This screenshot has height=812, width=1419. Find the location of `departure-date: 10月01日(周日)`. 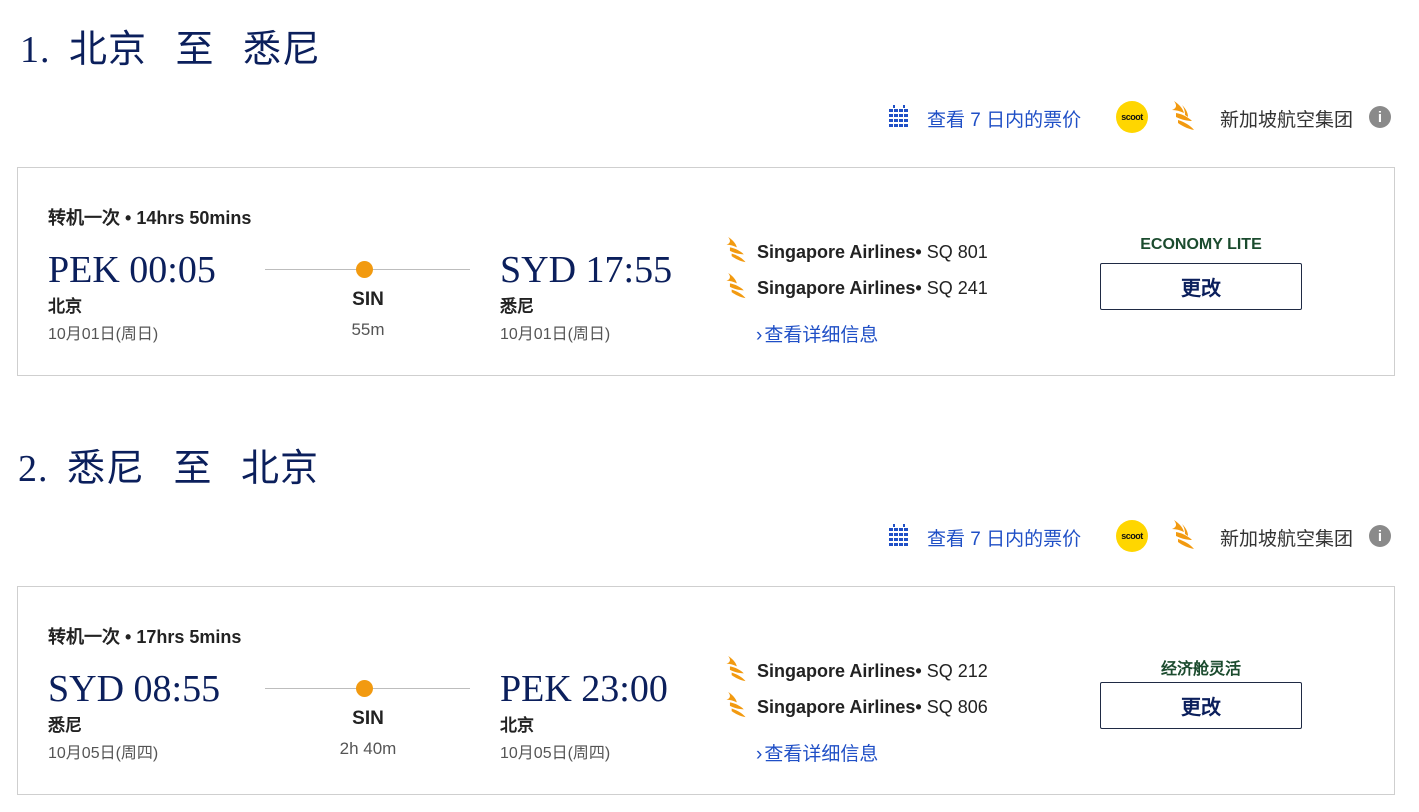

departure-date: 10月01日(周日) is located at coordinates (103, 334).